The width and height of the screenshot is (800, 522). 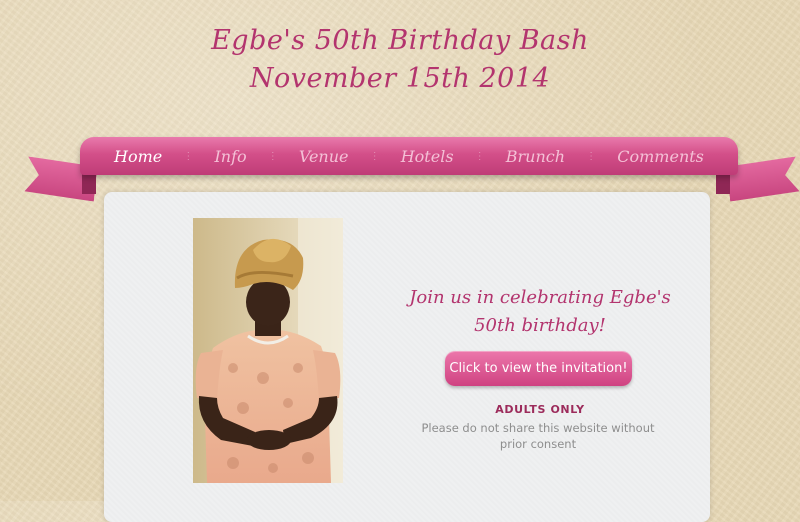 I want to click on nav-item-hotels: Hotels, so click(x=427, y=156).